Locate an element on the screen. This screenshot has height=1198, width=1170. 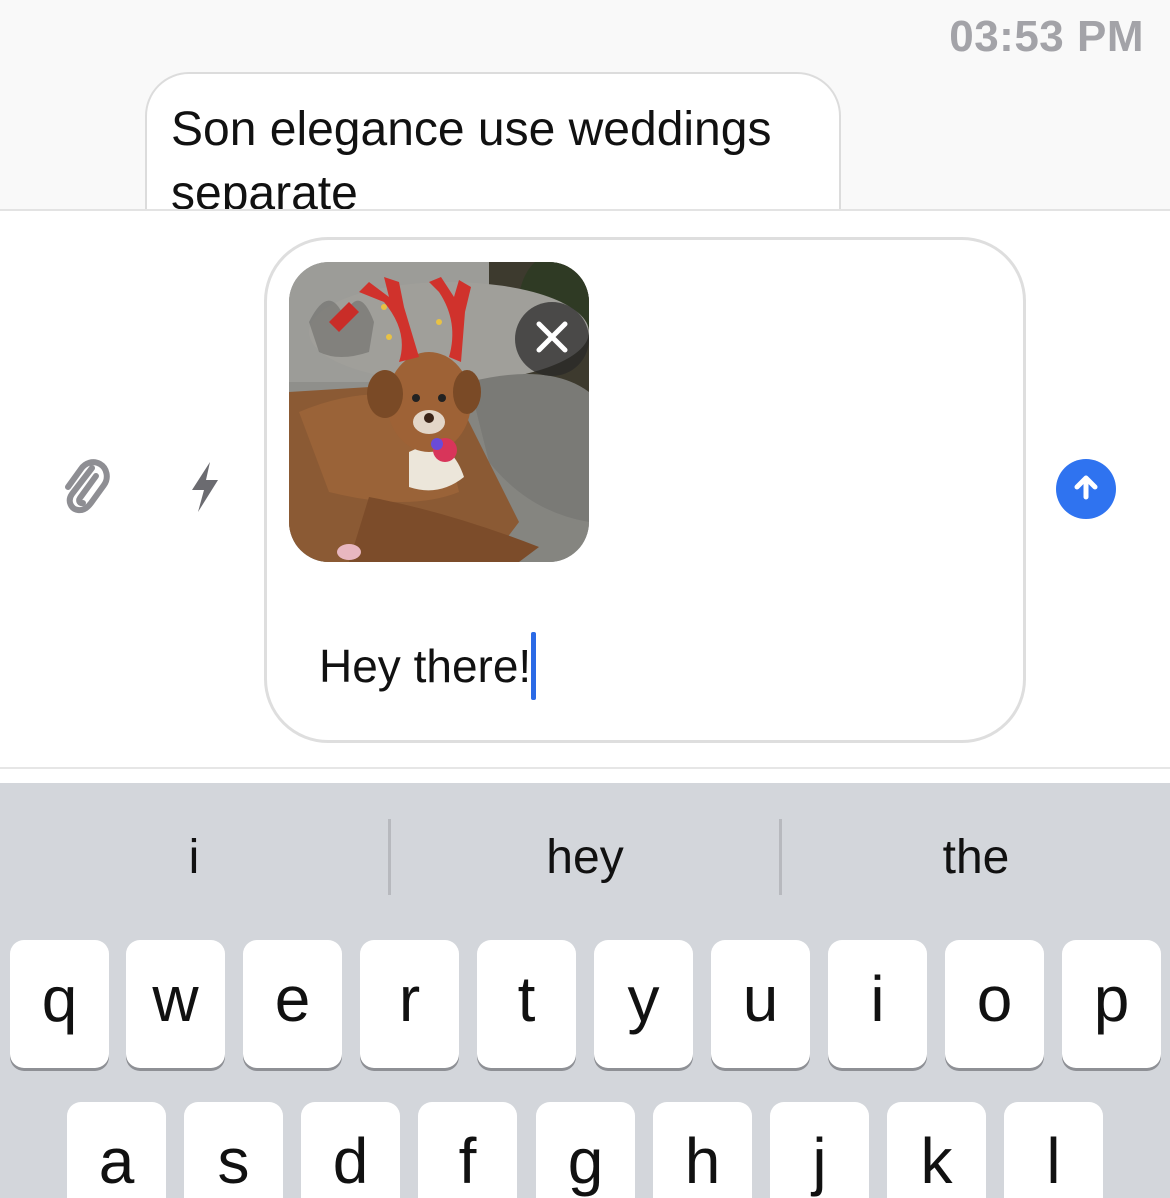
suggestion-3: the is located at coordinates (976, 857).